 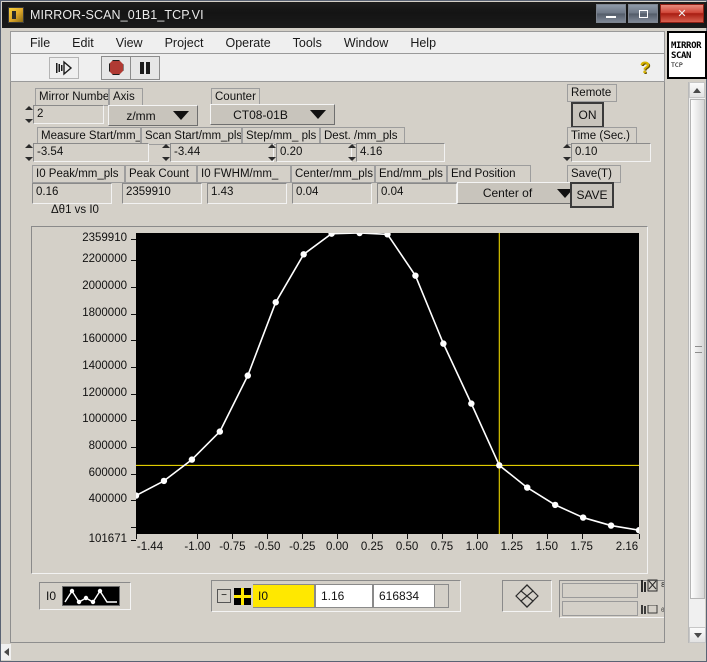 I want to click on pan-tool-button-2: 0.00, so click(x=662, y=611).